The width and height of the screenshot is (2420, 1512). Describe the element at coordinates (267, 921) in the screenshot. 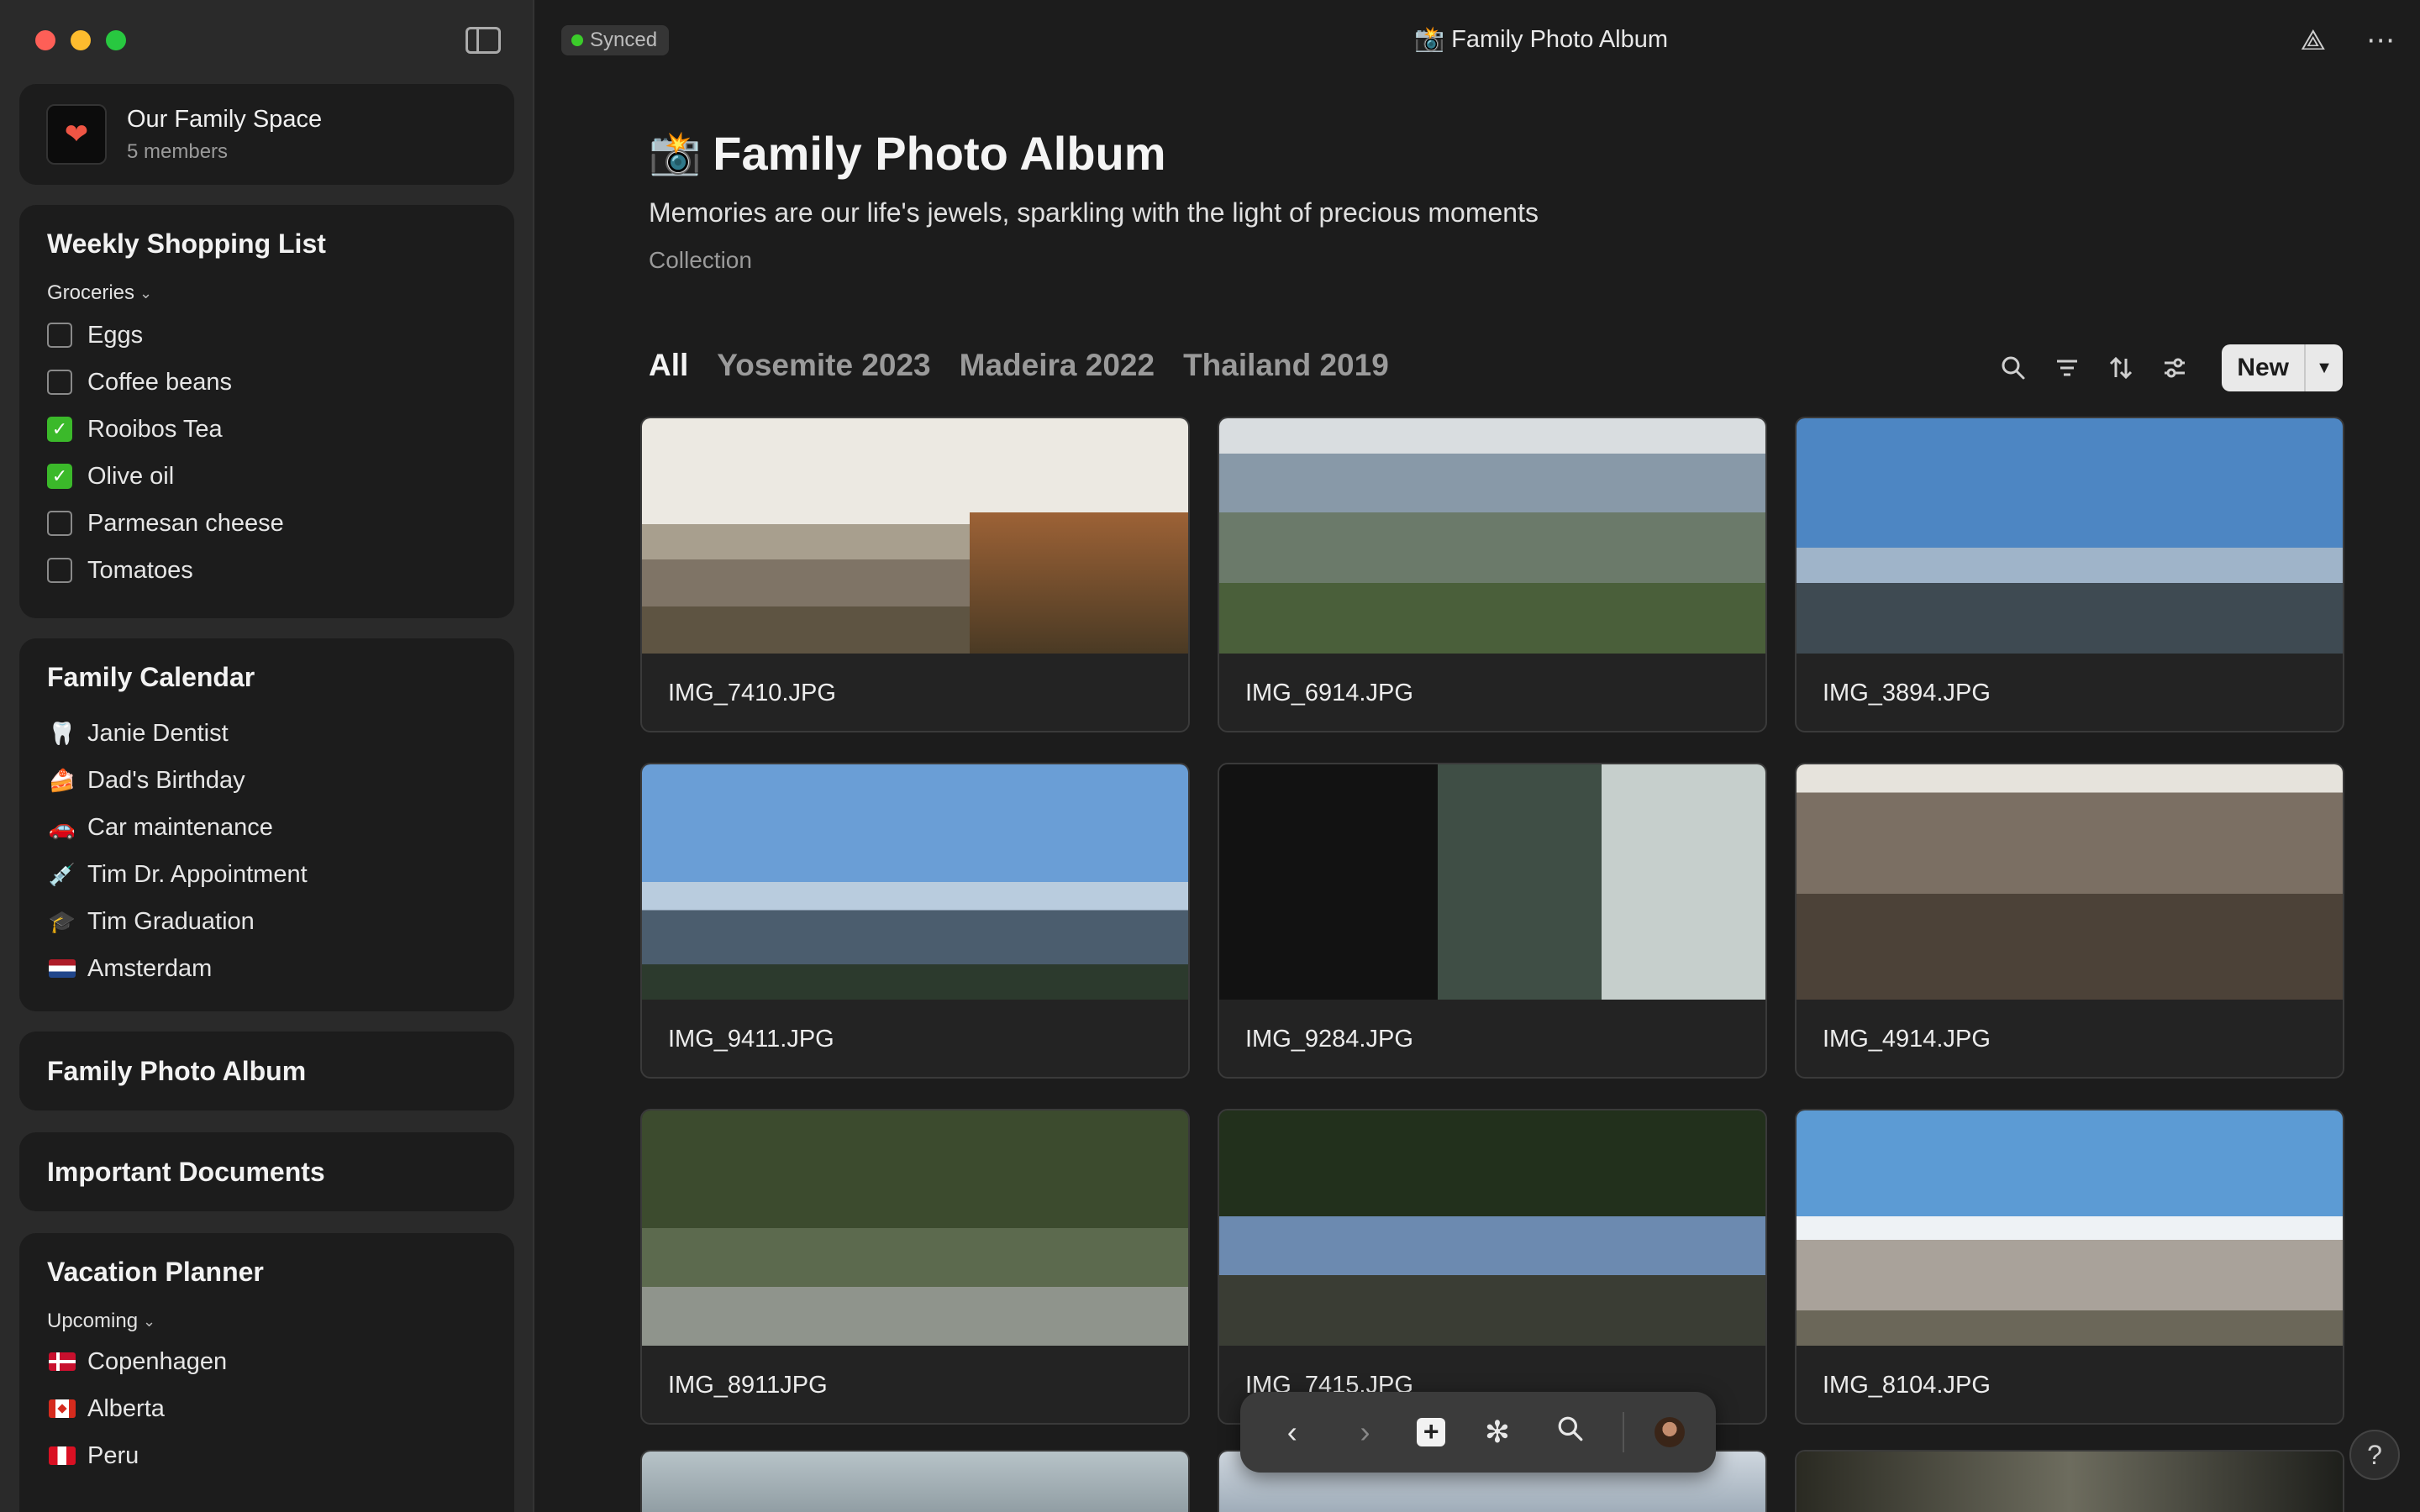

I see `calendar-event: 🎓 Tim Graduation` at that location.